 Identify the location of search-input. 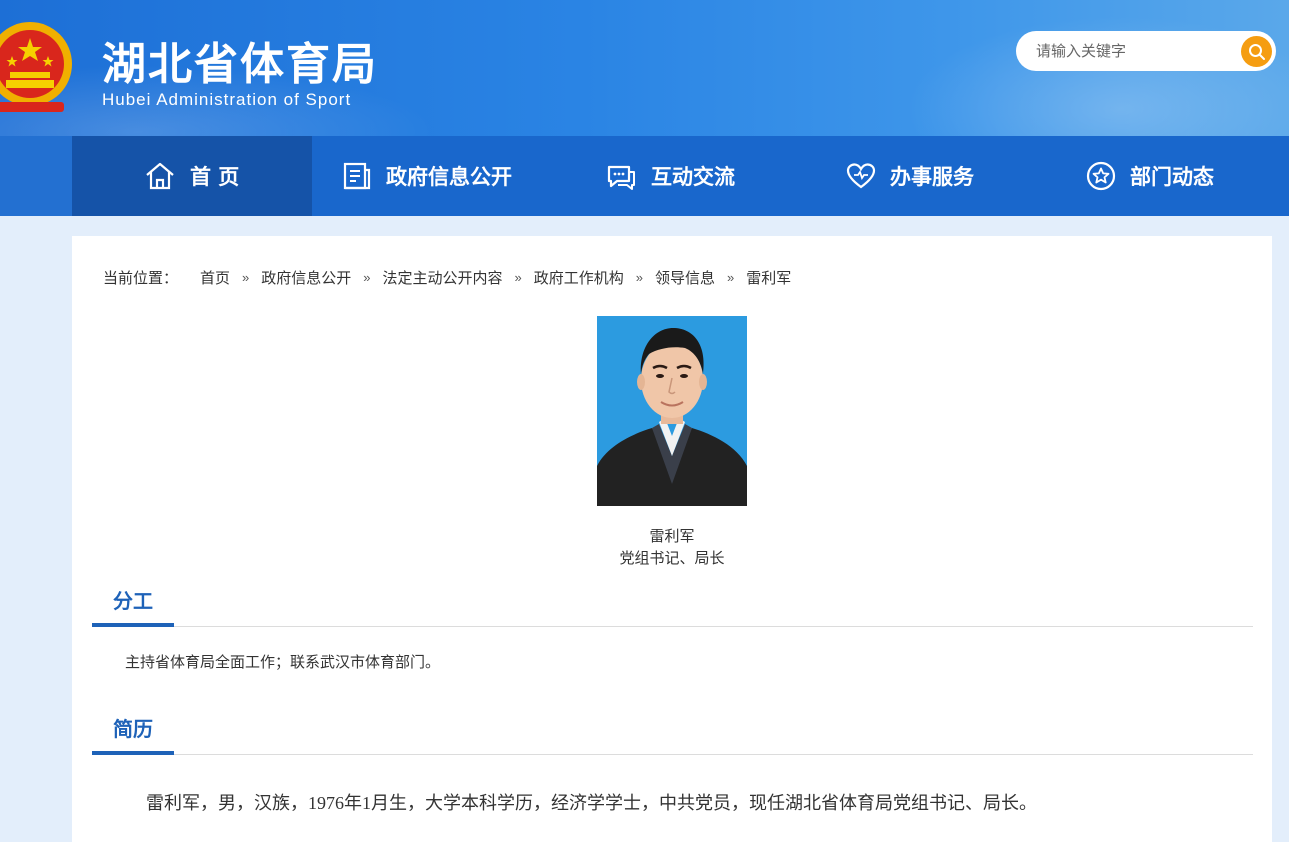
(1131, 51).